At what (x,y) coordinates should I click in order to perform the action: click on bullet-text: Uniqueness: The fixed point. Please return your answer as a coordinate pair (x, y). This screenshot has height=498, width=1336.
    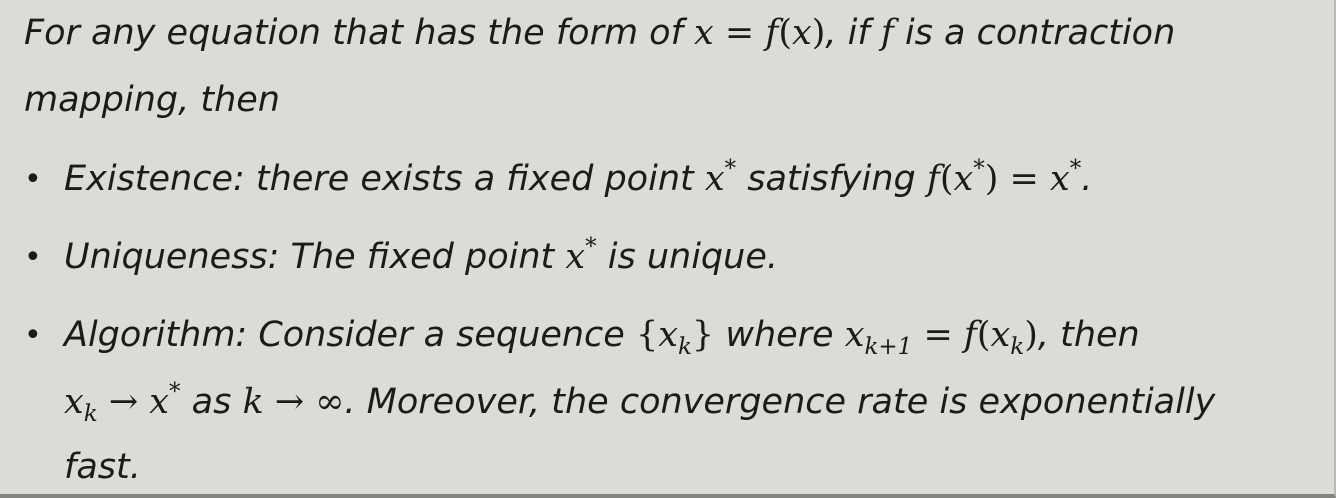
    Looking at the image, I should click on (315, 257).